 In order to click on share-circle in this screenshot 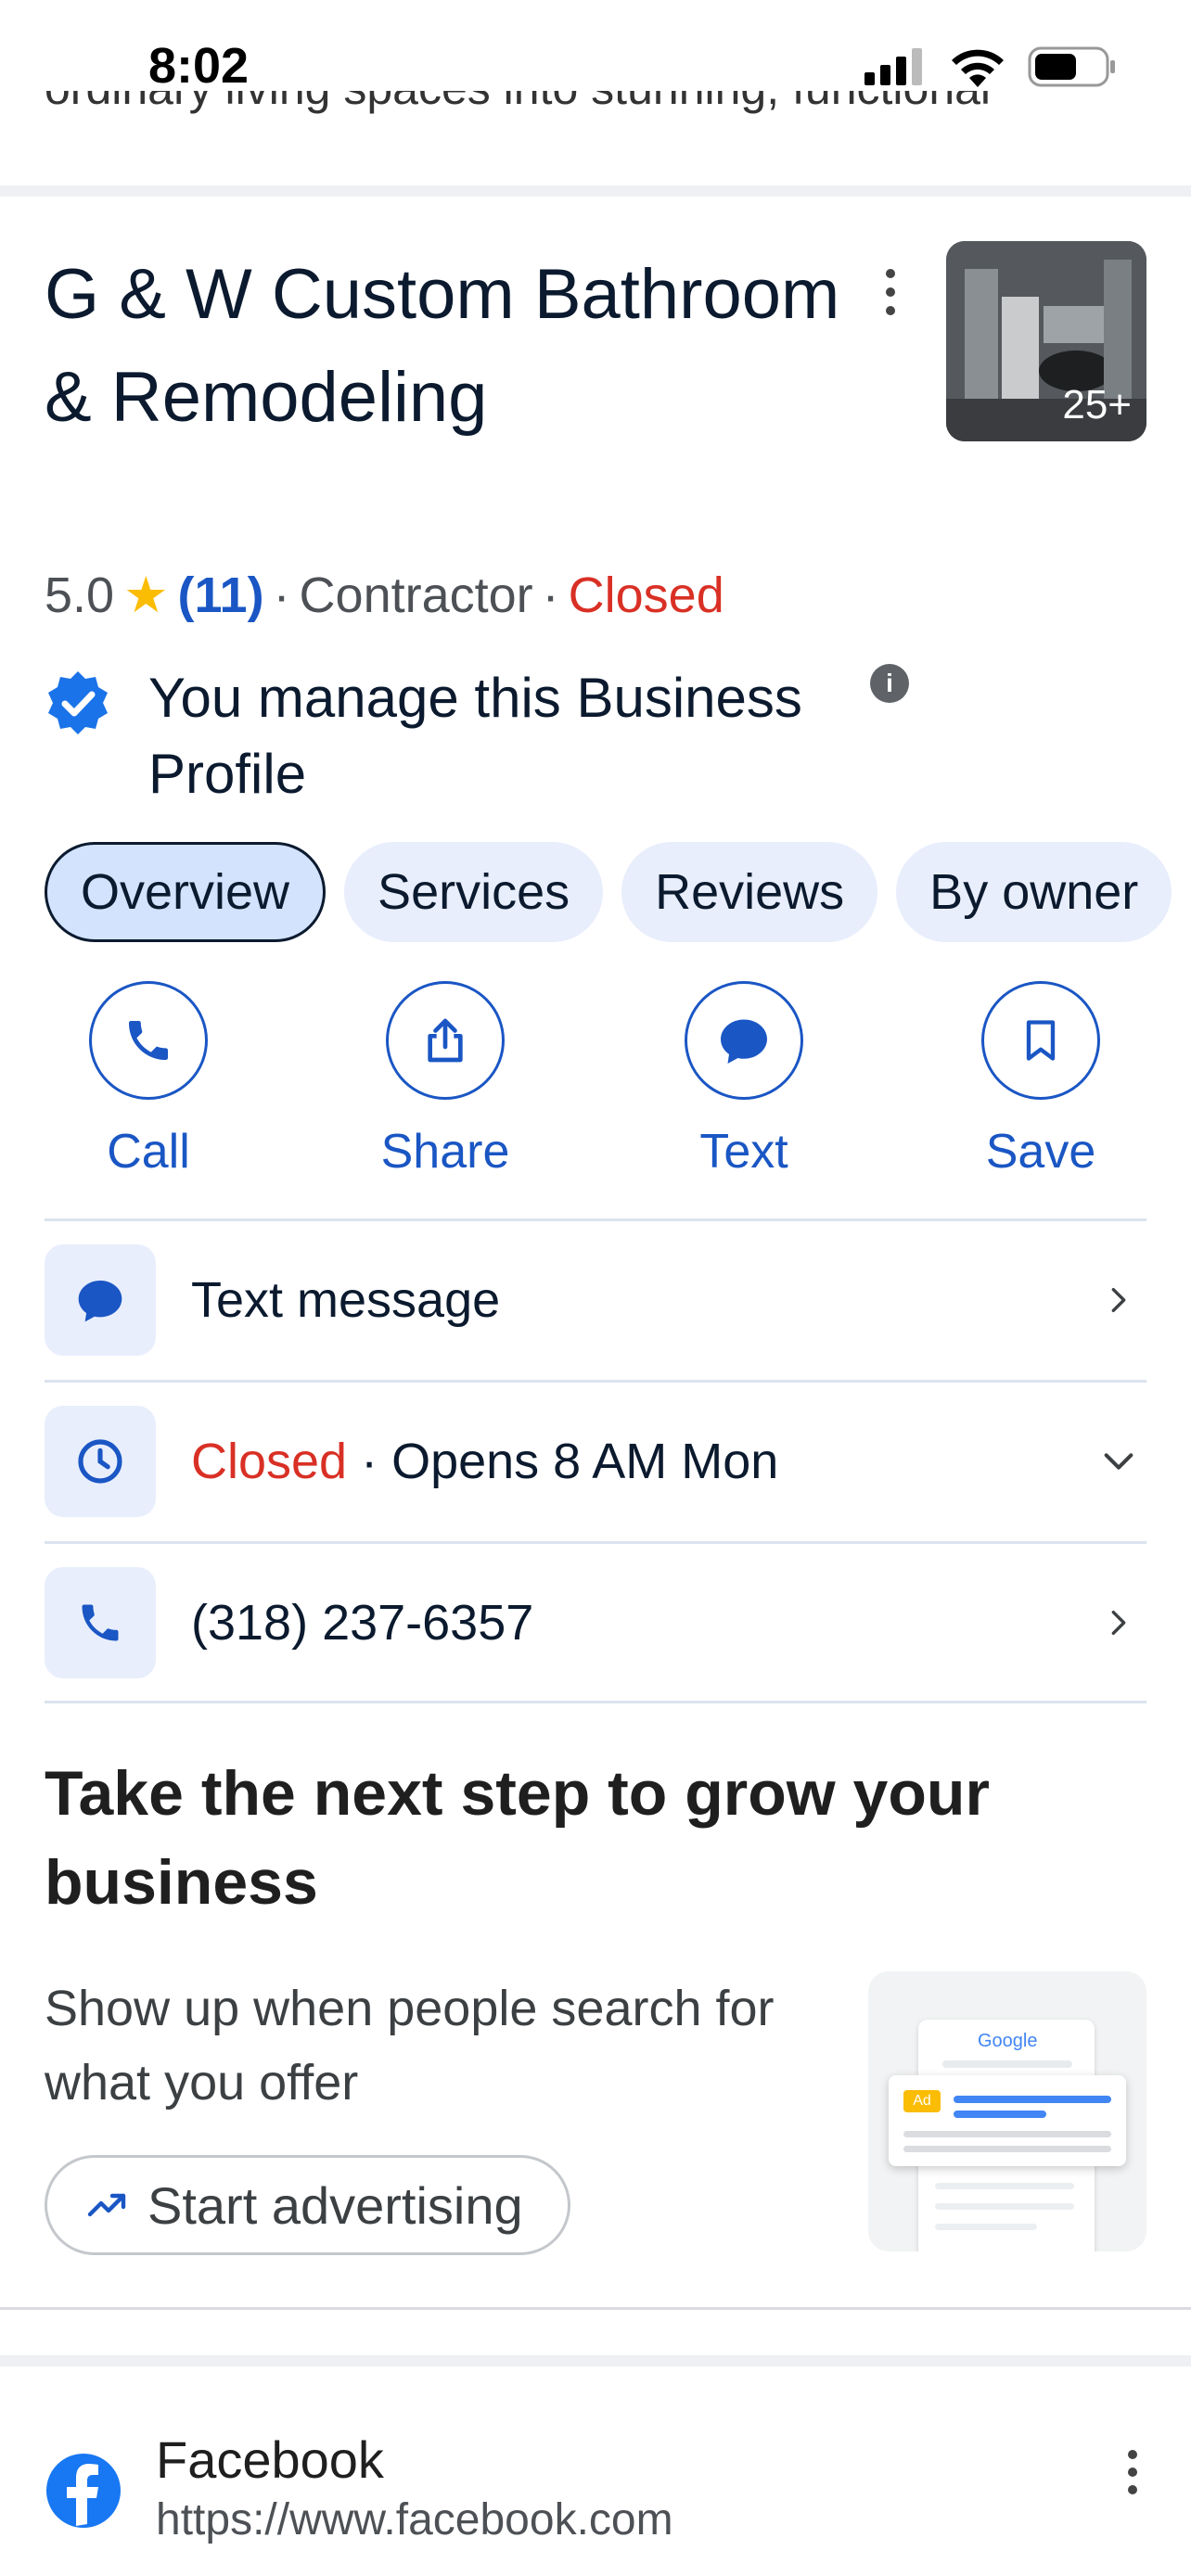, I will do `click(445, 1040)`.